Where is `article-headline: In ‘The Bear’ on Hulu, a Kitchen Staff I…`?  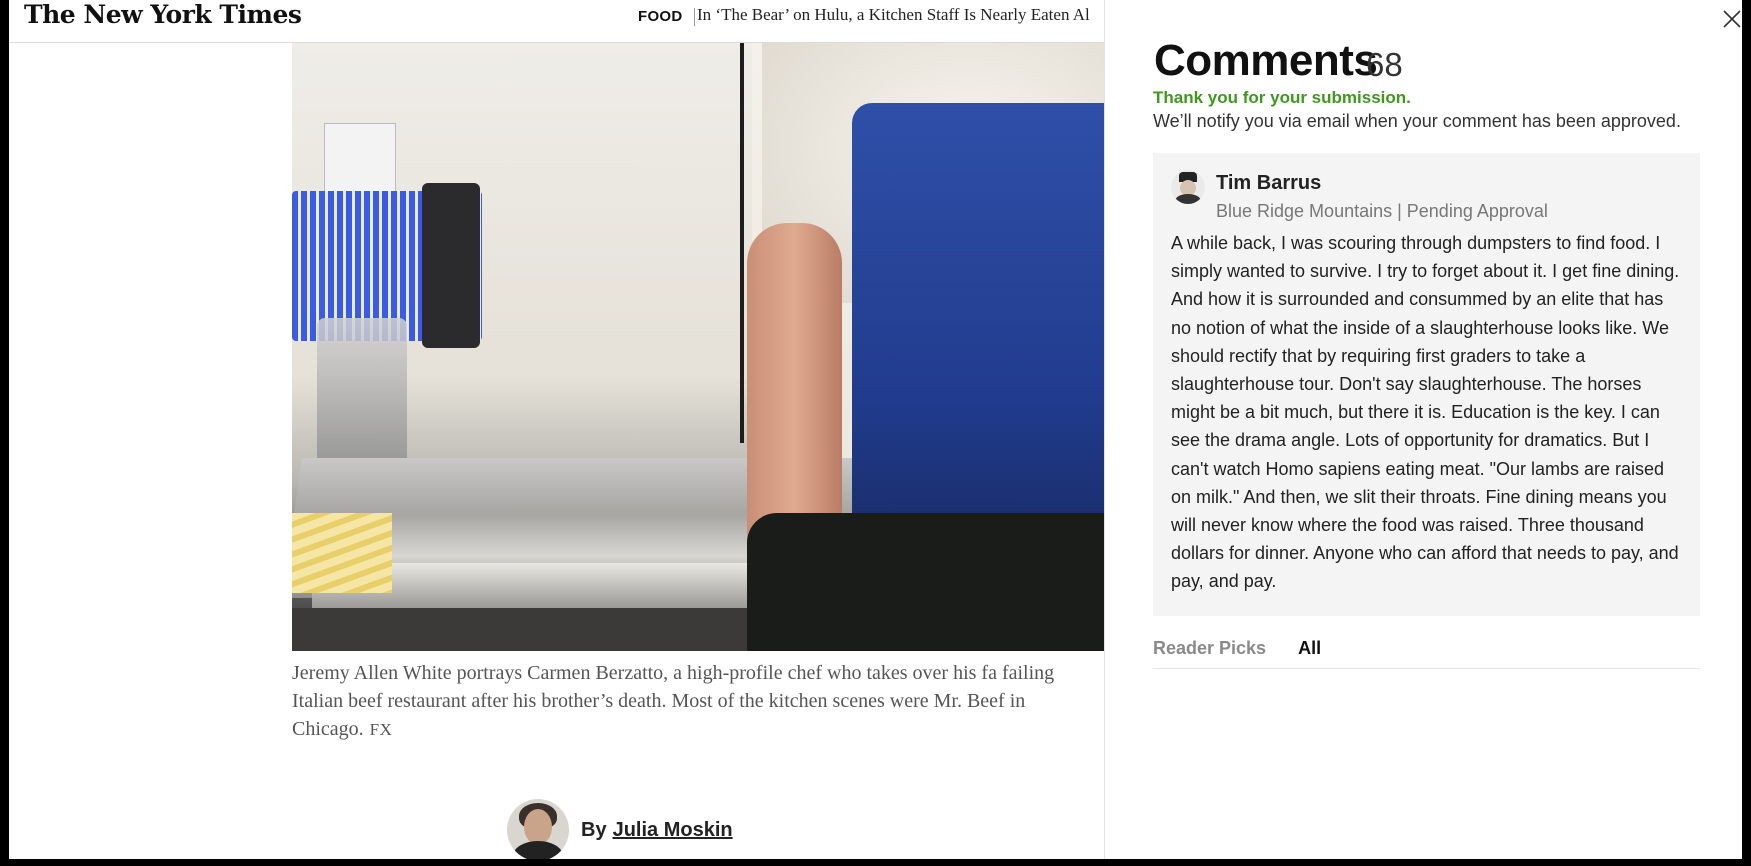 article-headline: In ‘The Bear’ on Hulu, a Kitchen Staff I… is located at coordinates (893, 14).